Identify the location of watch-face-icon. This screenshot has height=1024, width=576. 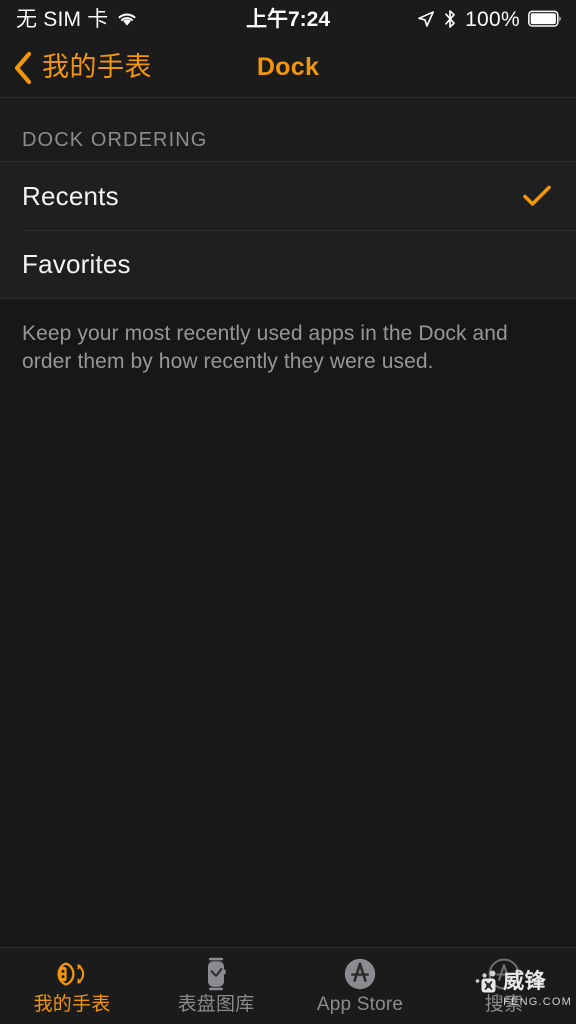
(216, 974).